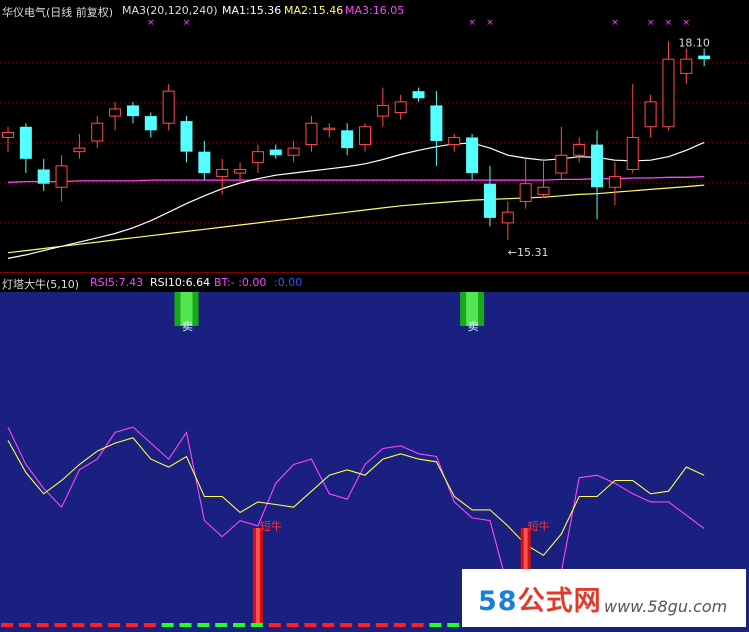 Image resolution: width=749 pixels, height=632 pixels. Describe the element at coordinates (288, 282) in the screenshot. I see `extra-value: :0.00` at that location.